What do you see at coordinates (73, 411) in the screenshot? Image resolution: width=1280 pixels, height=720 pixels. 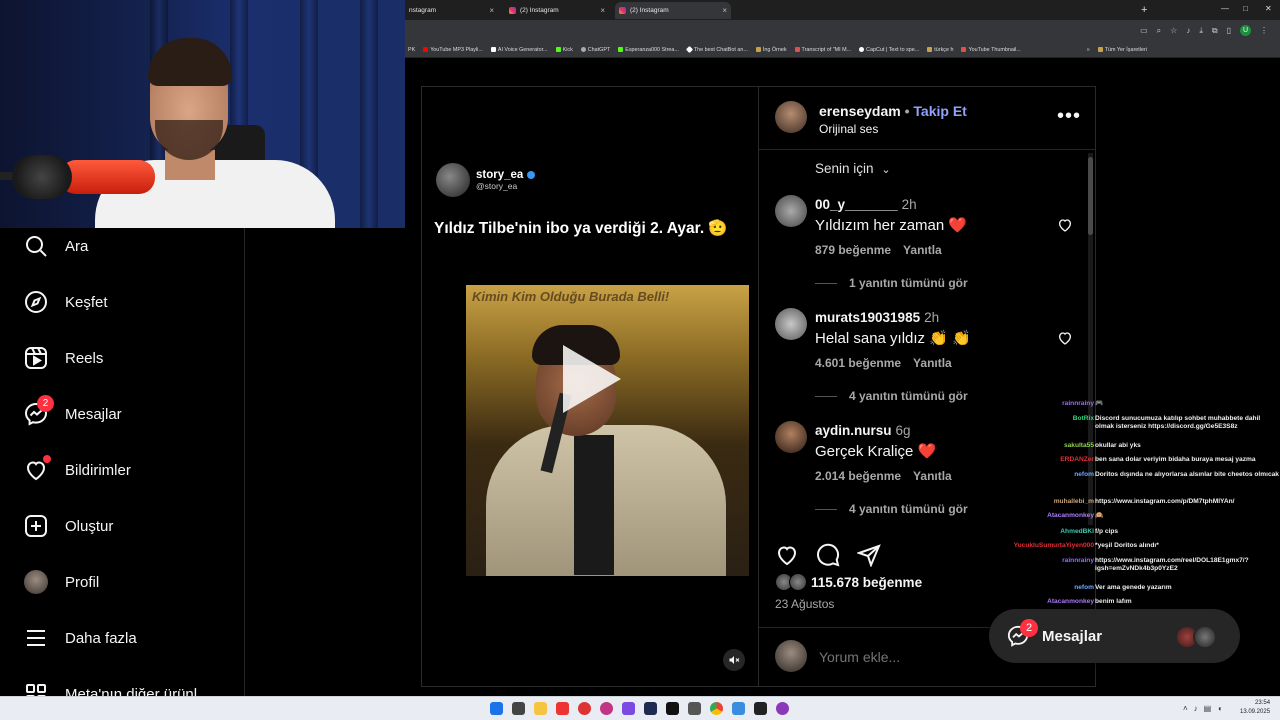 I see `sidebar-item-messages: 2 Mesajlar` at bounding box center [73, 411].